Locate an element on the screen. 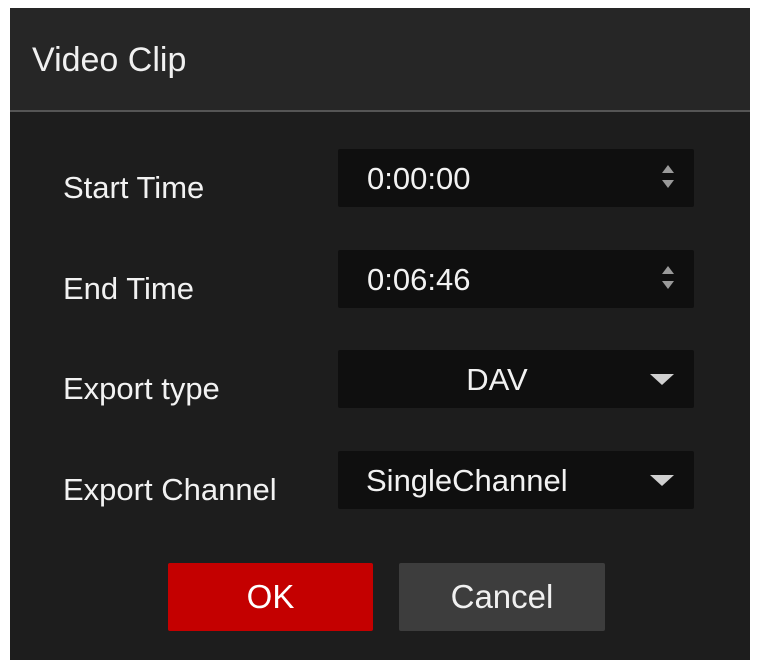 The height and width of the screenshot is (662, 760). ok-button: OK is located at coordinates (270, 597).